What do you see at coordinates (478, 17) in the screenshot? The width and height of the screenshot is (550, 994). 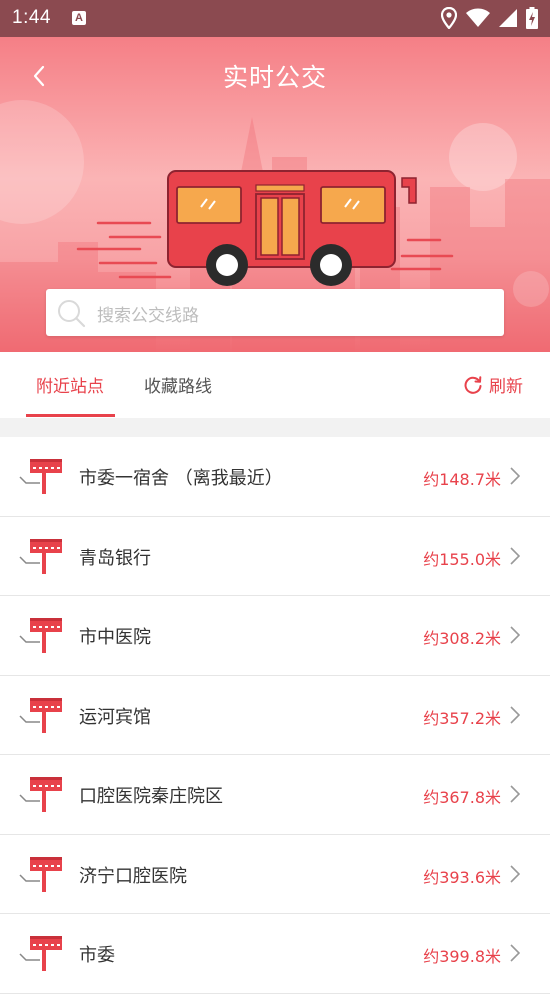 I see `wifi-icon` at bounding box center [478, 17].